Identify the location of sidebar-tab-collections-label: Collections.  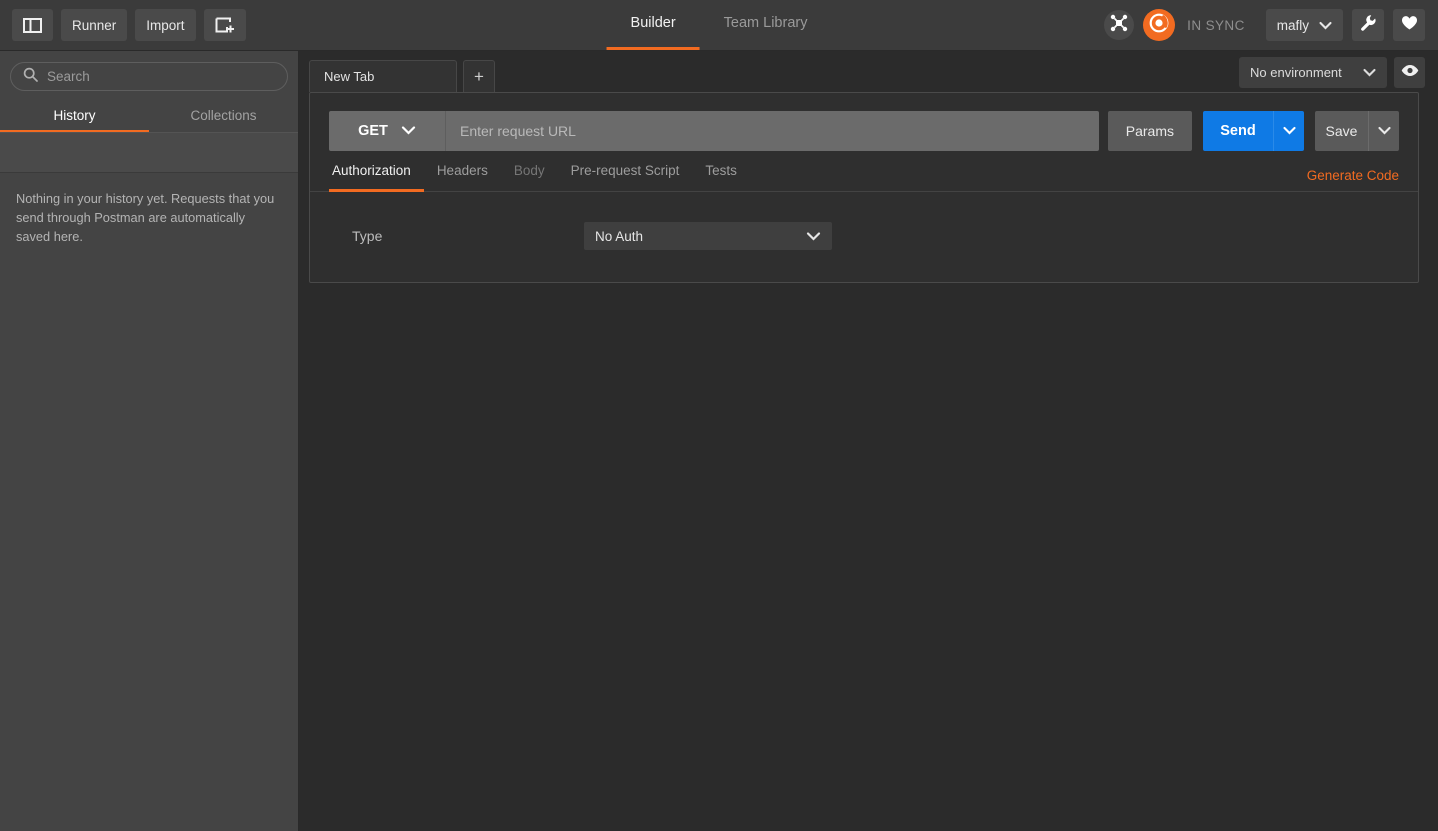
(223, 115).